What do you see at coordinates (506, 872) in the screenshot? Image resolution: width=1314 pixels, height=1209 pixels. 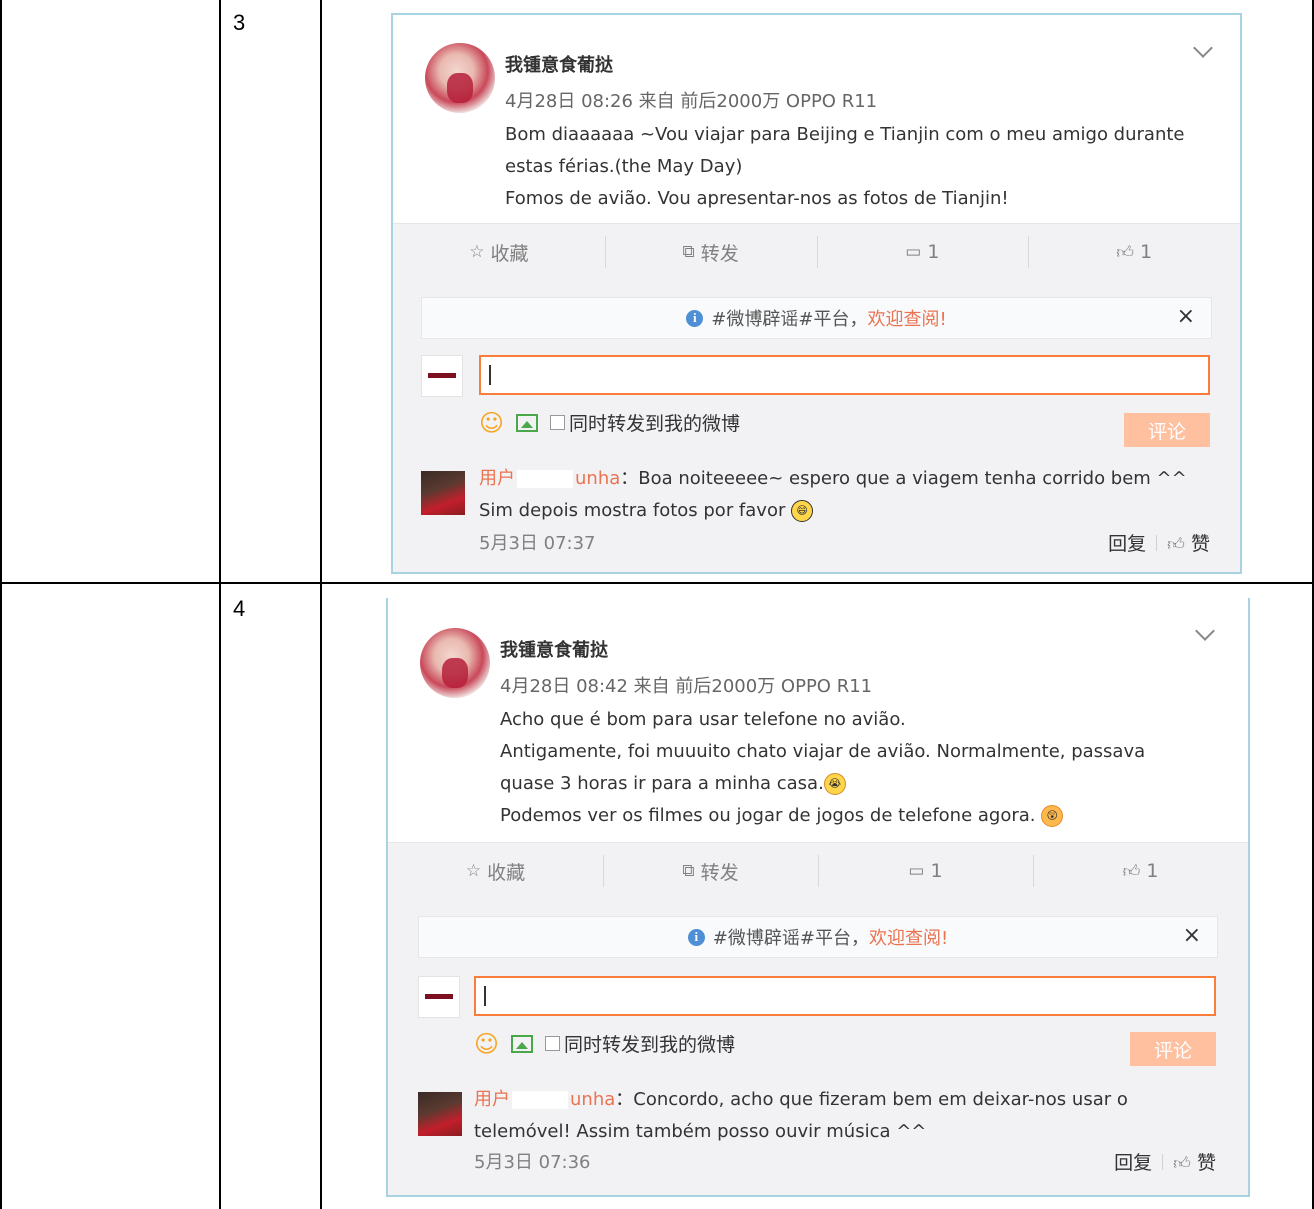 I see `favorite-label: 收藏` at bounding box center [506, 872].